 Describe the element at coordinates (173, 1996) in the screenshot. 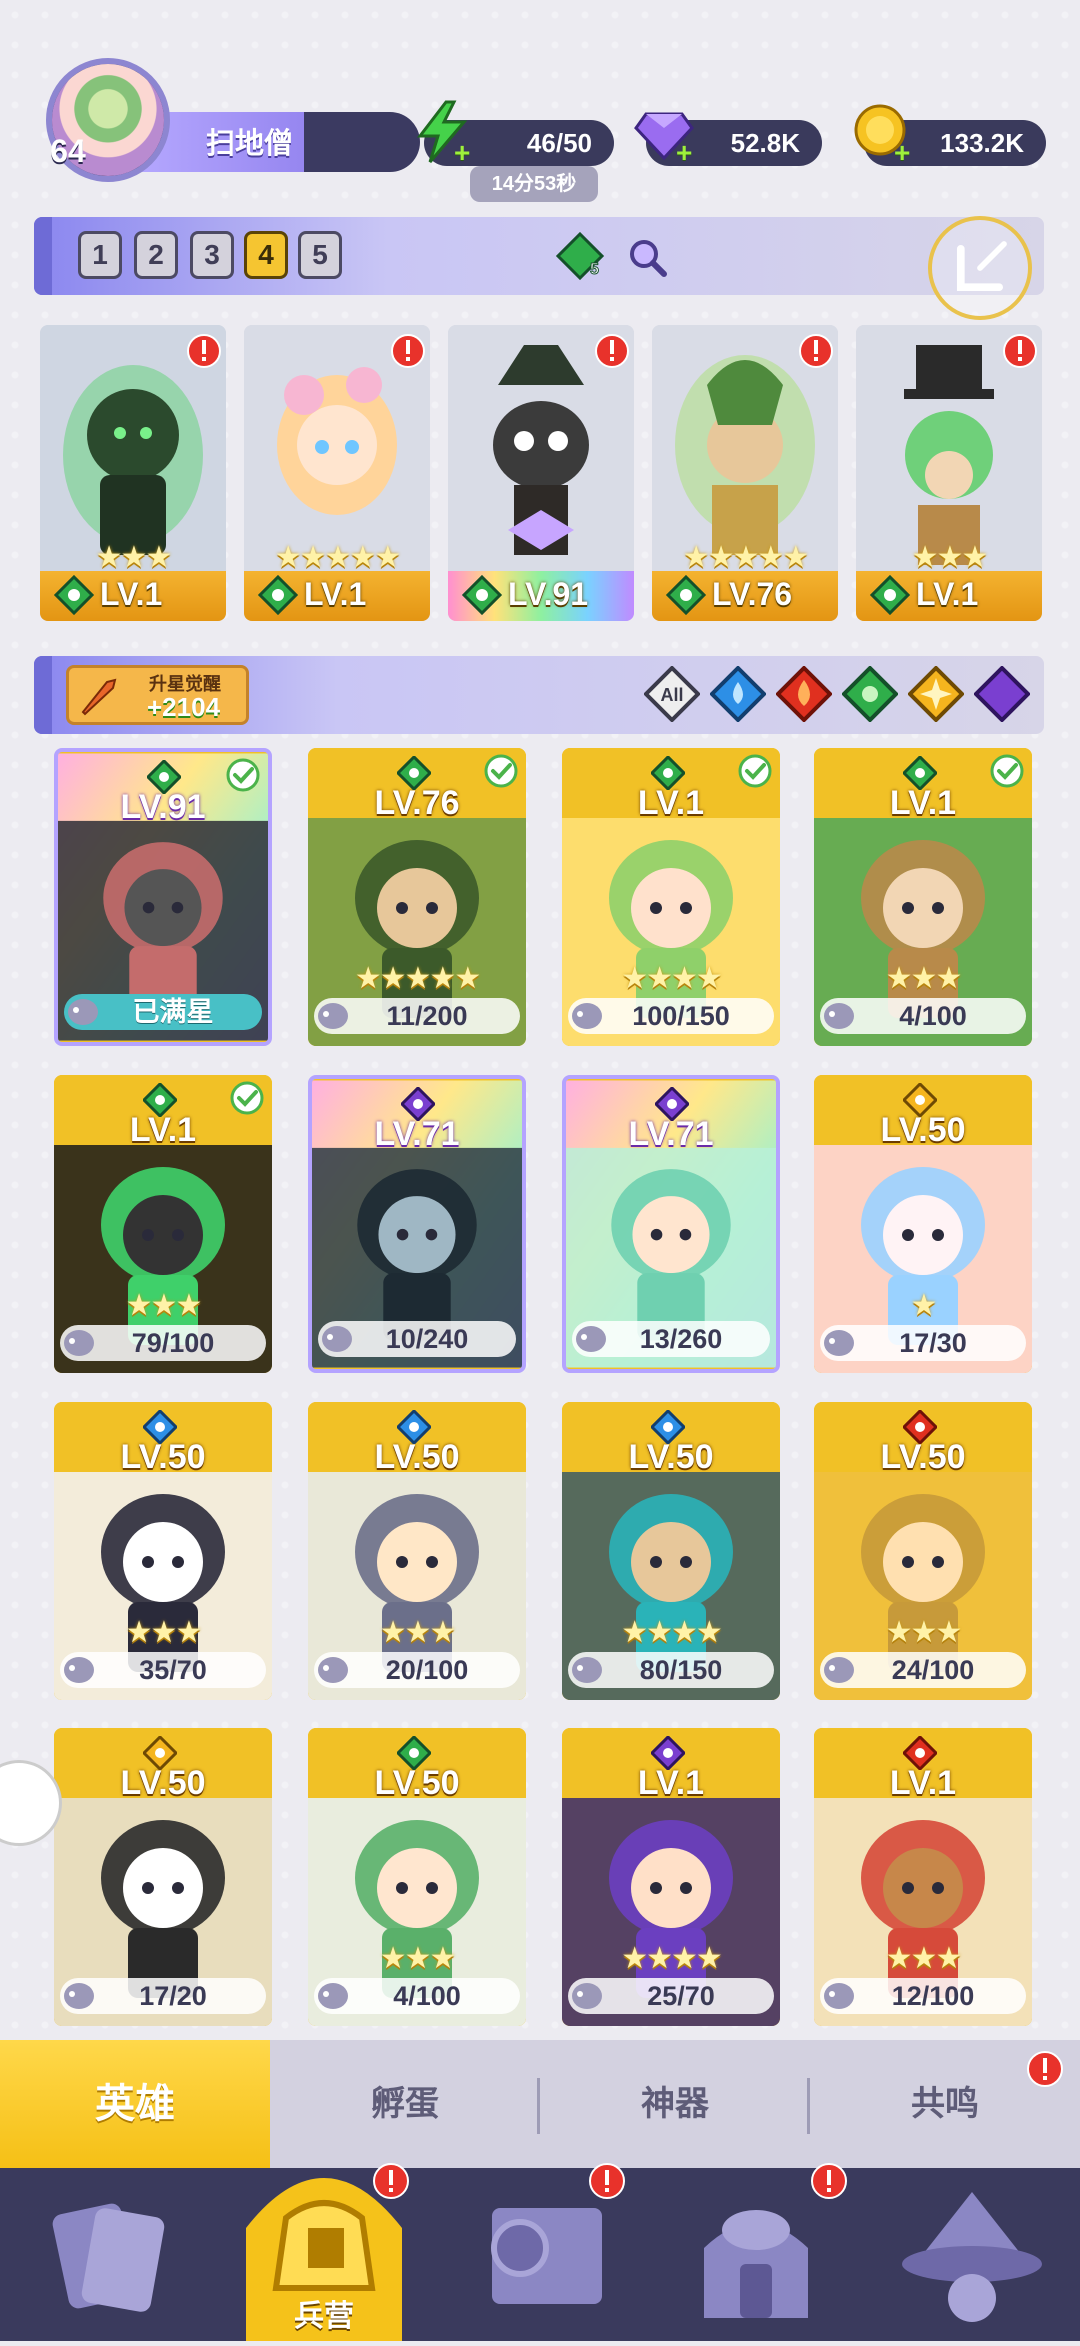

I see `soul-progress-text: 17/20` at that location.